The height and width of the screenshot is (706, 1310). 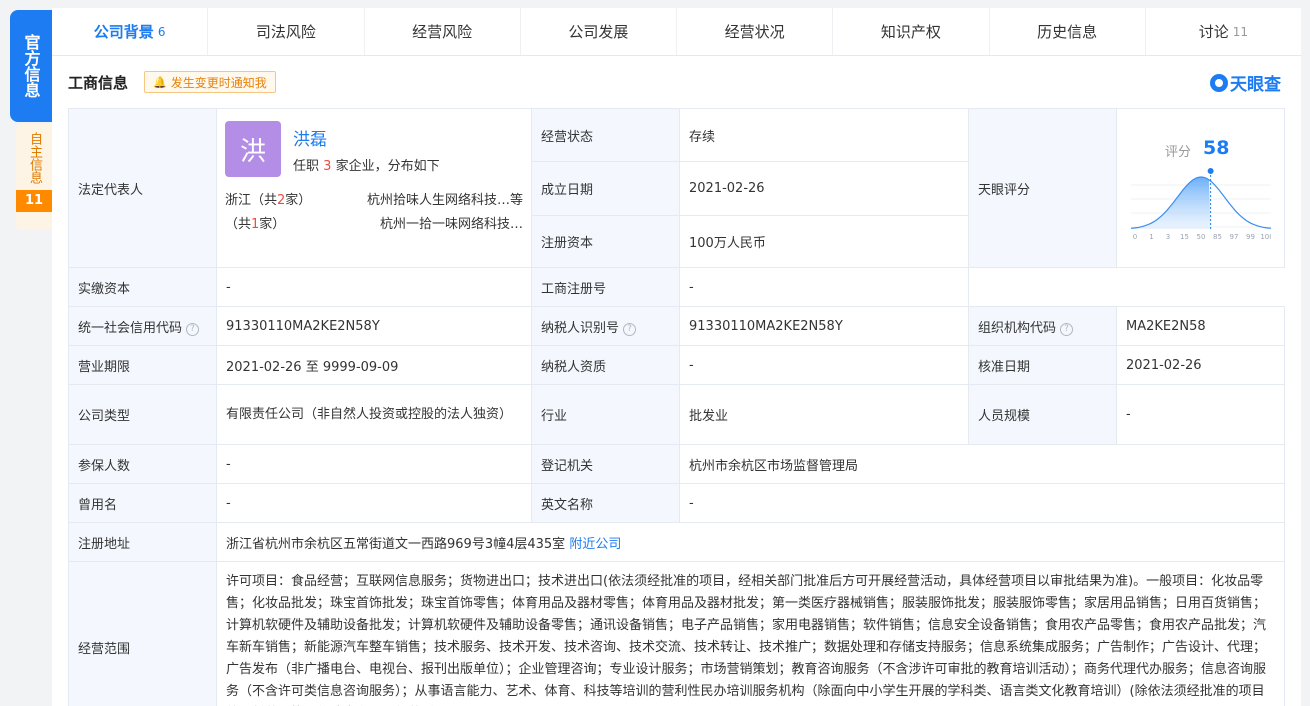 I want to click on tab-history: 历史信息, so click(x=1068, y=31).